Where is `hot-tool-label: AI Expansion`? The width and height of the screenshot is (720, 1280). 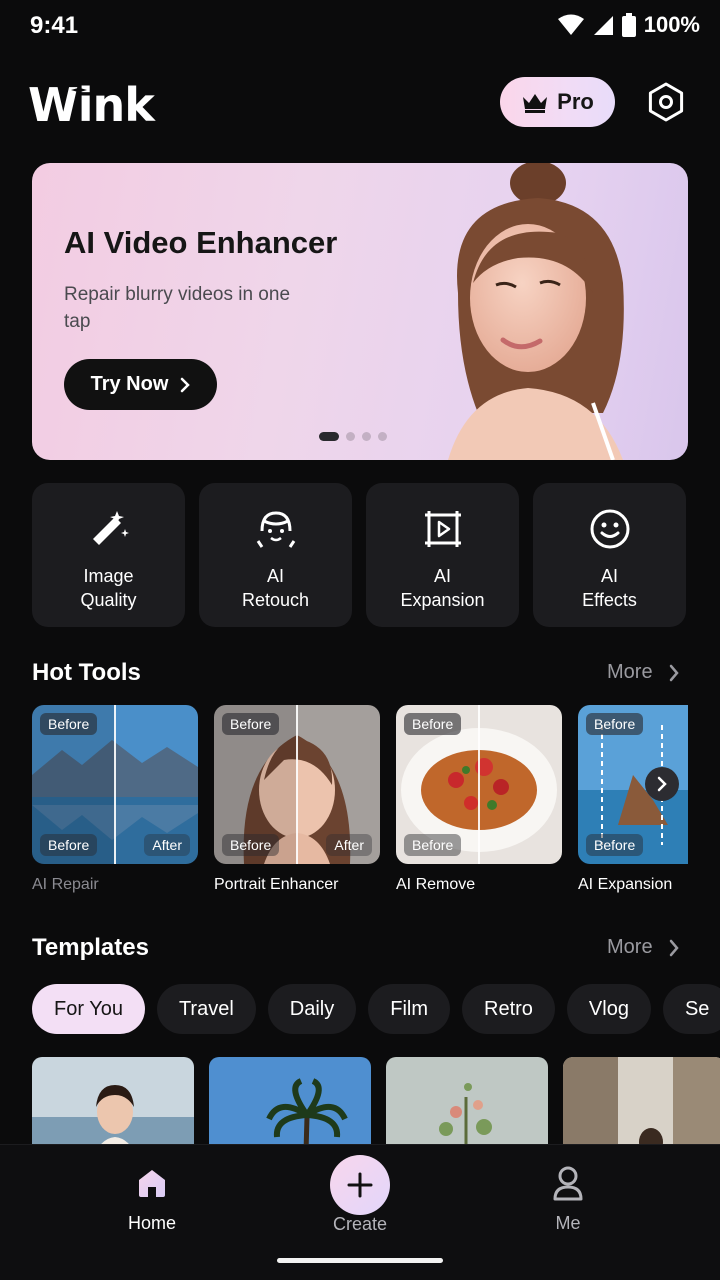 hot-tool-label: AI Expansion is located at coordinates (625, 884).